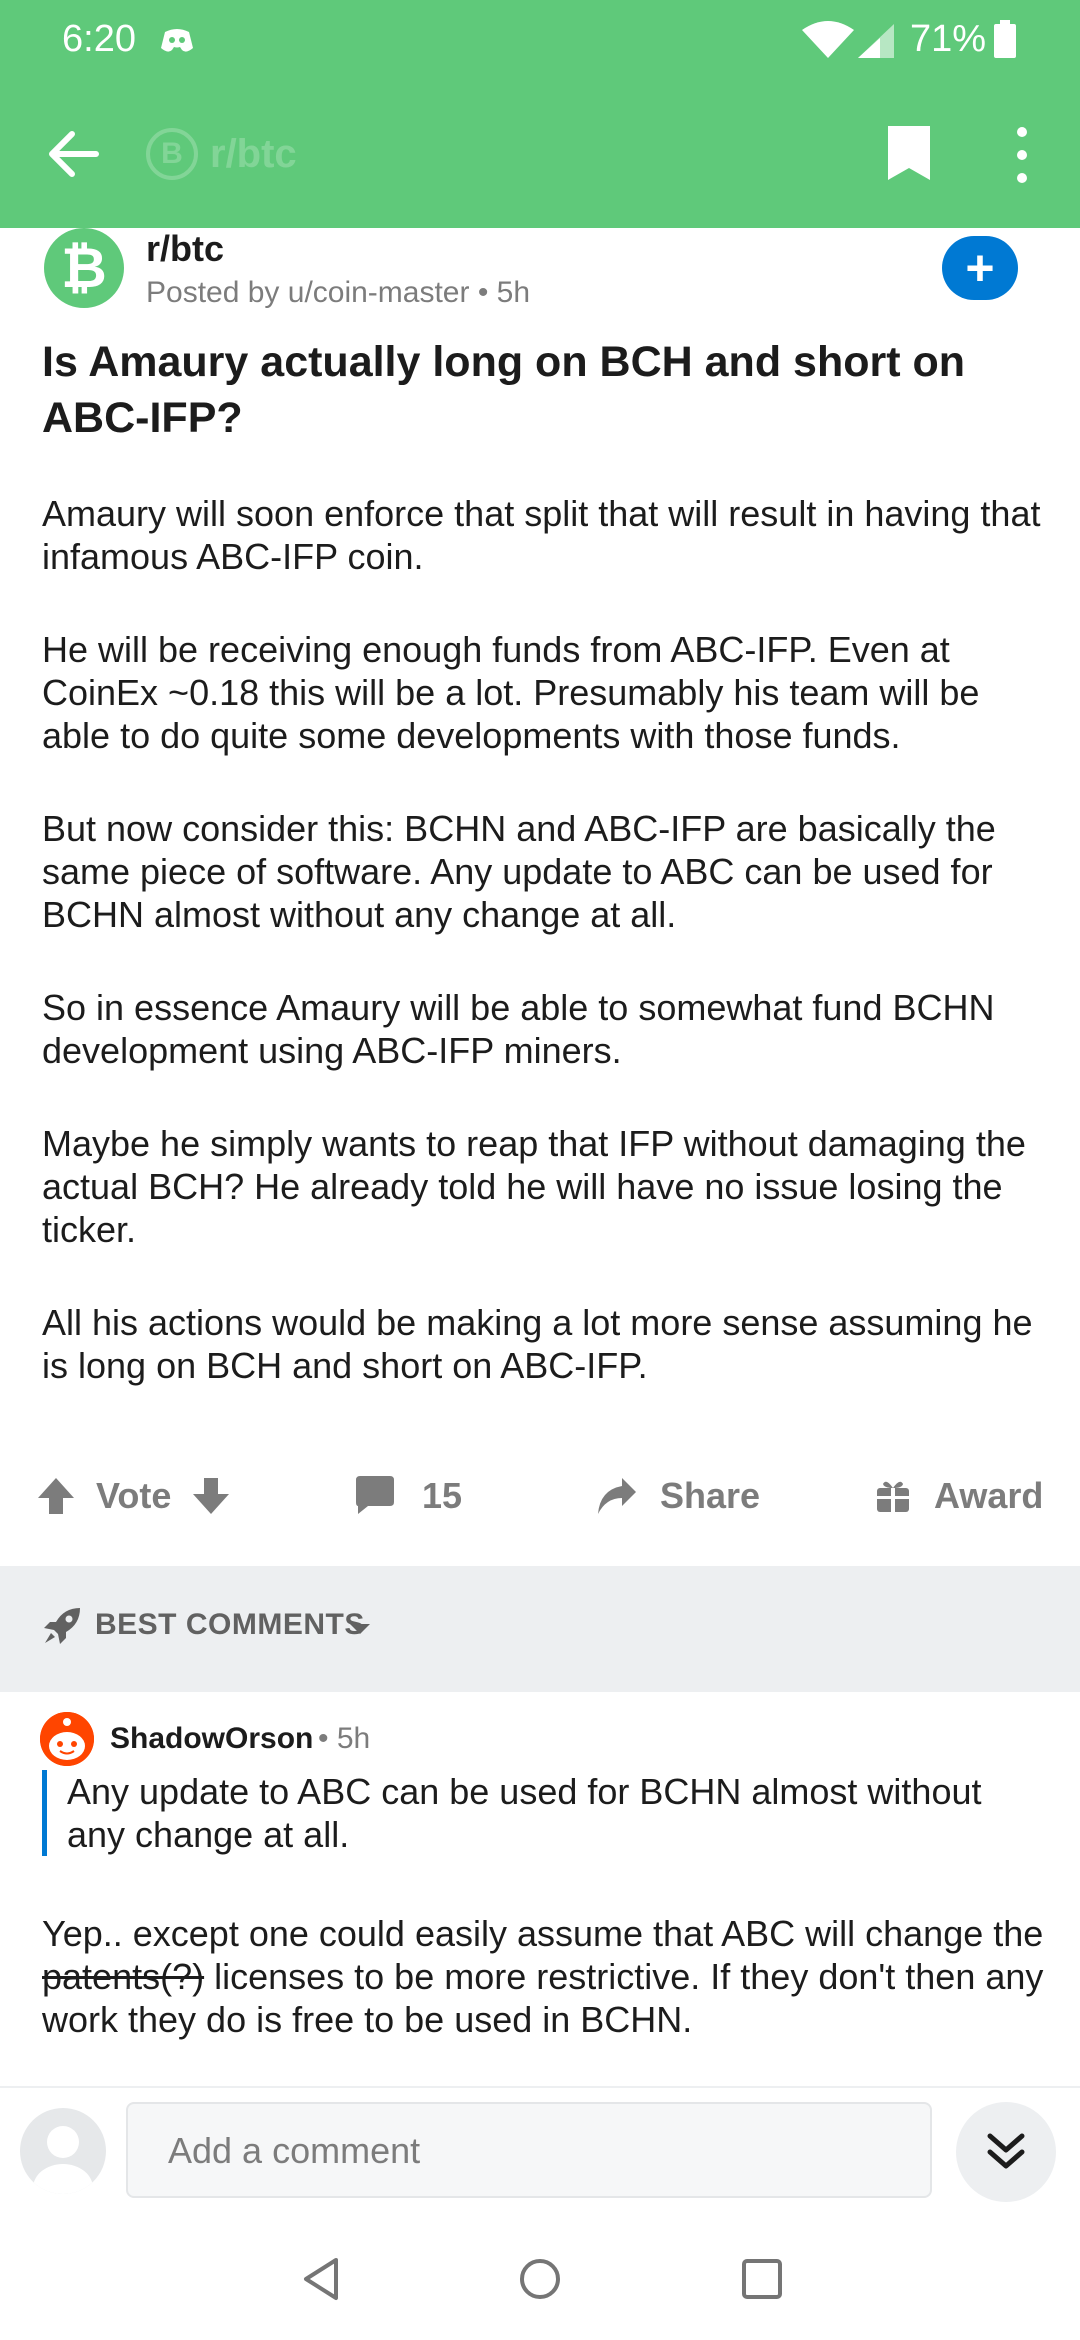 The image size is (1080, 2340). What do you see at coordinates (56, 1496) in the screenshot?
I see `upvote-icon` at bounding box center [56, 1496].